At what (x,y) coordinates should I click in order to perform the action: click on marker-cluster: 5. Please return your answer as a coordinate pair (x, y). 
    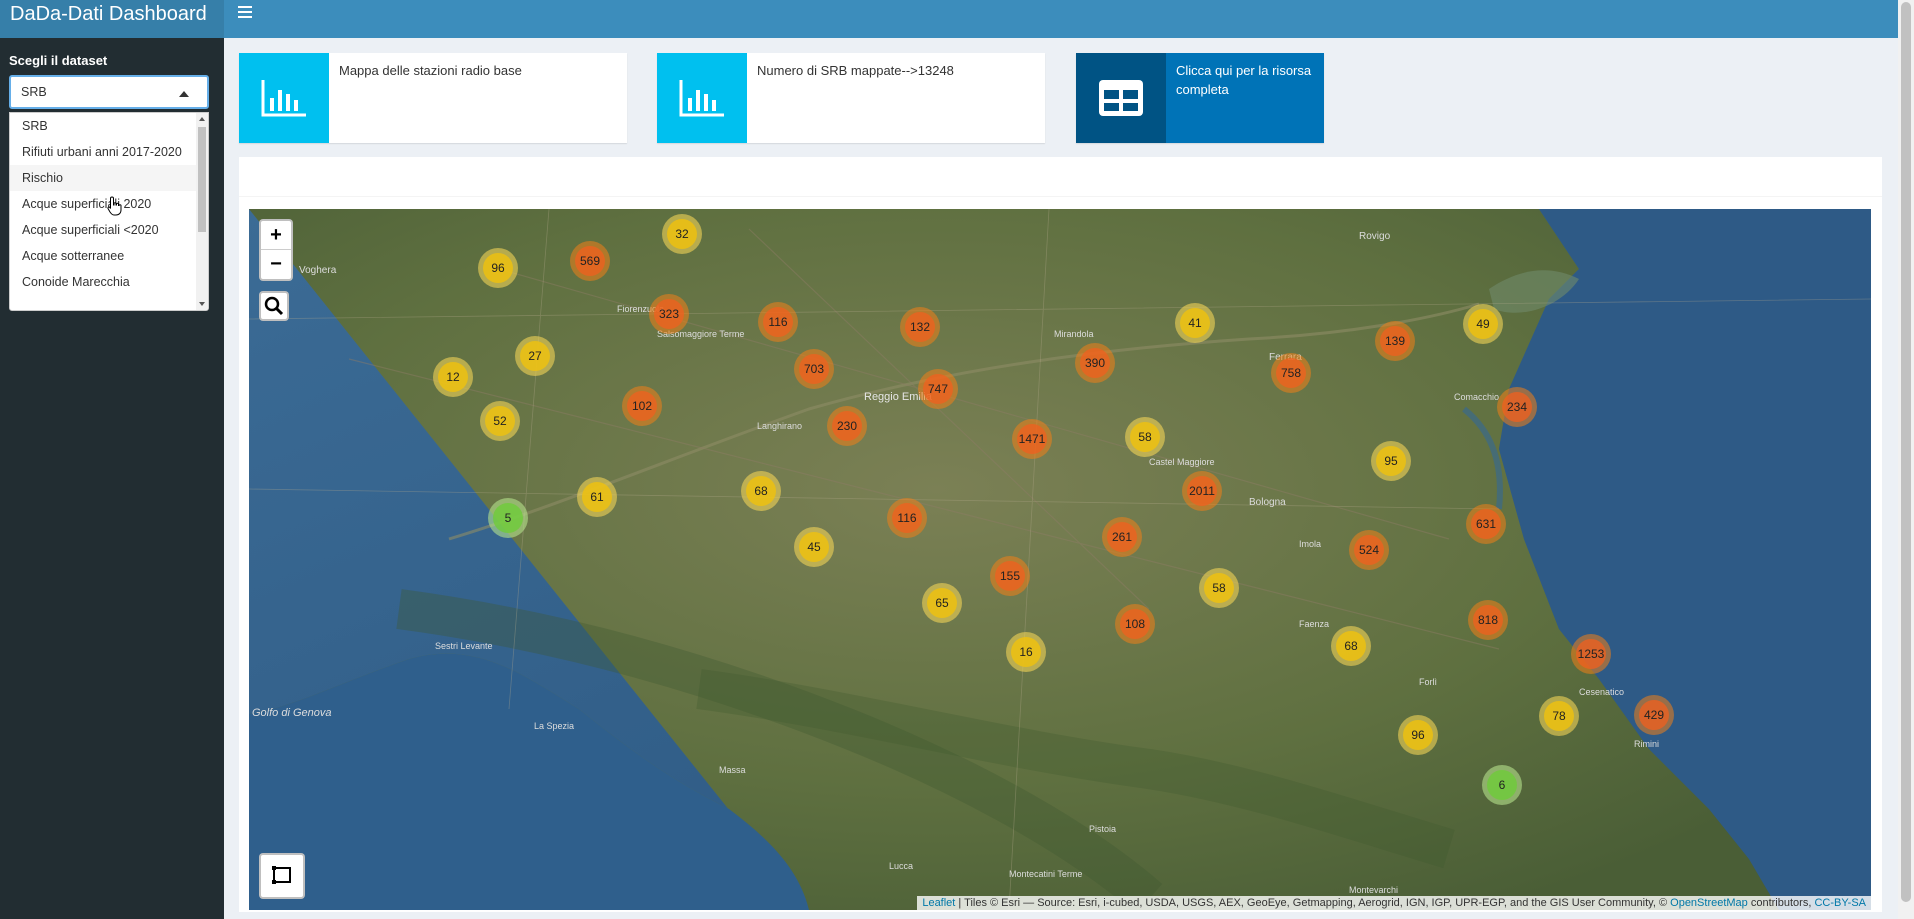
    Looking at the image, I should click on (508, 518).